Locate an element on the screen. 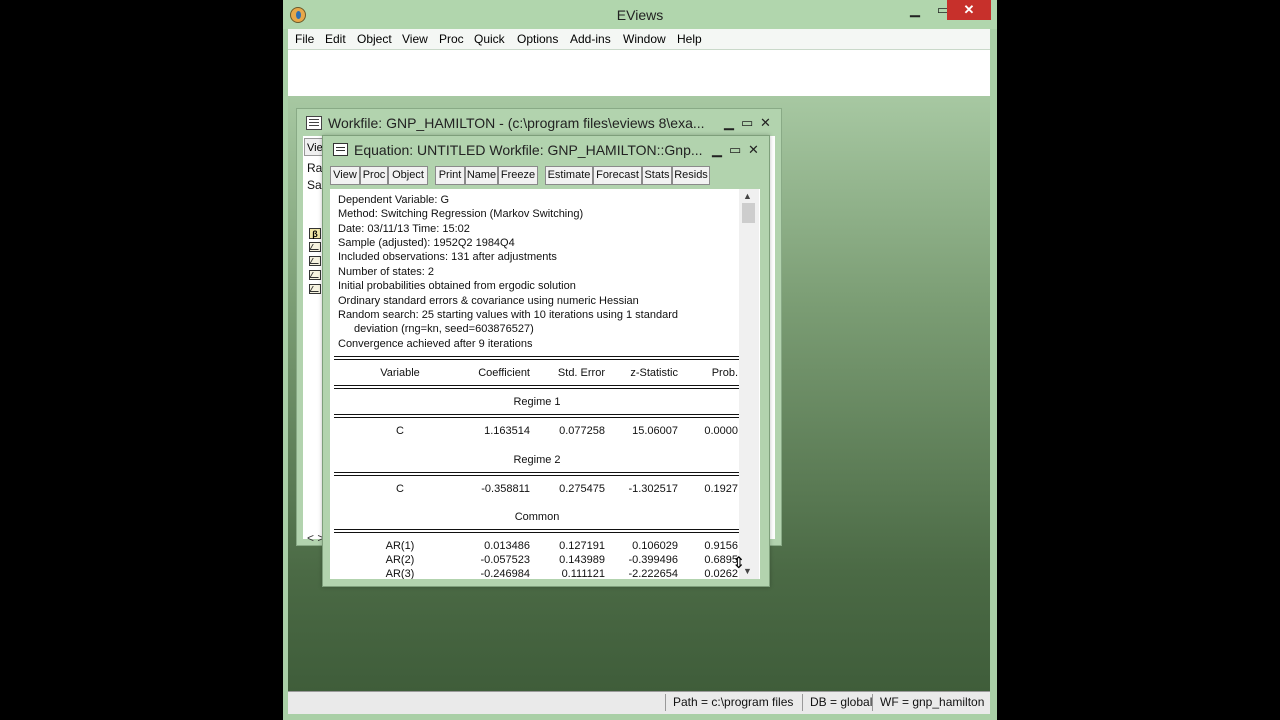 This screenshot has height=720, width=1280. scroll-up-icon: ▲ is located at coordinates (747, 196).